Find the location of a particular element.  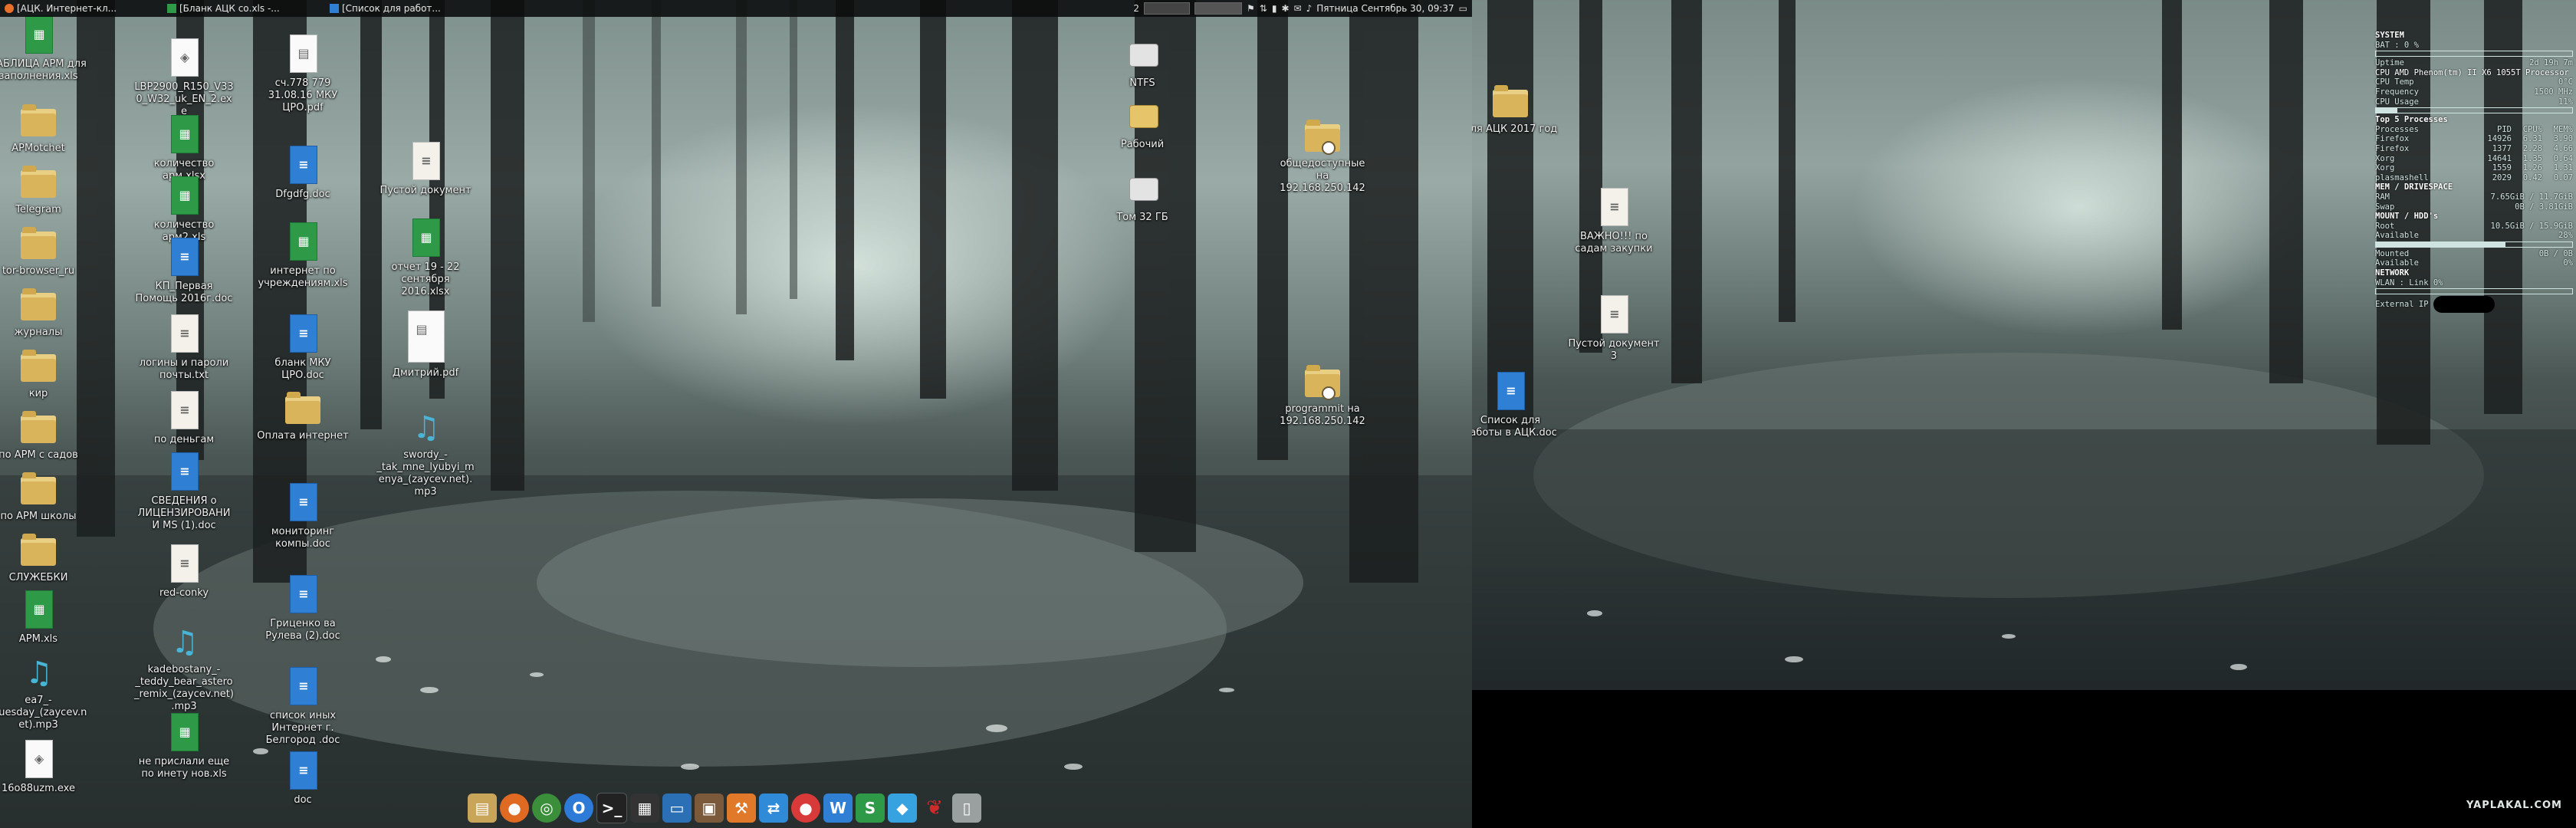

desktop-icon-file: ≡ Dfgdfg.doc is located at coordinates (303, 174).